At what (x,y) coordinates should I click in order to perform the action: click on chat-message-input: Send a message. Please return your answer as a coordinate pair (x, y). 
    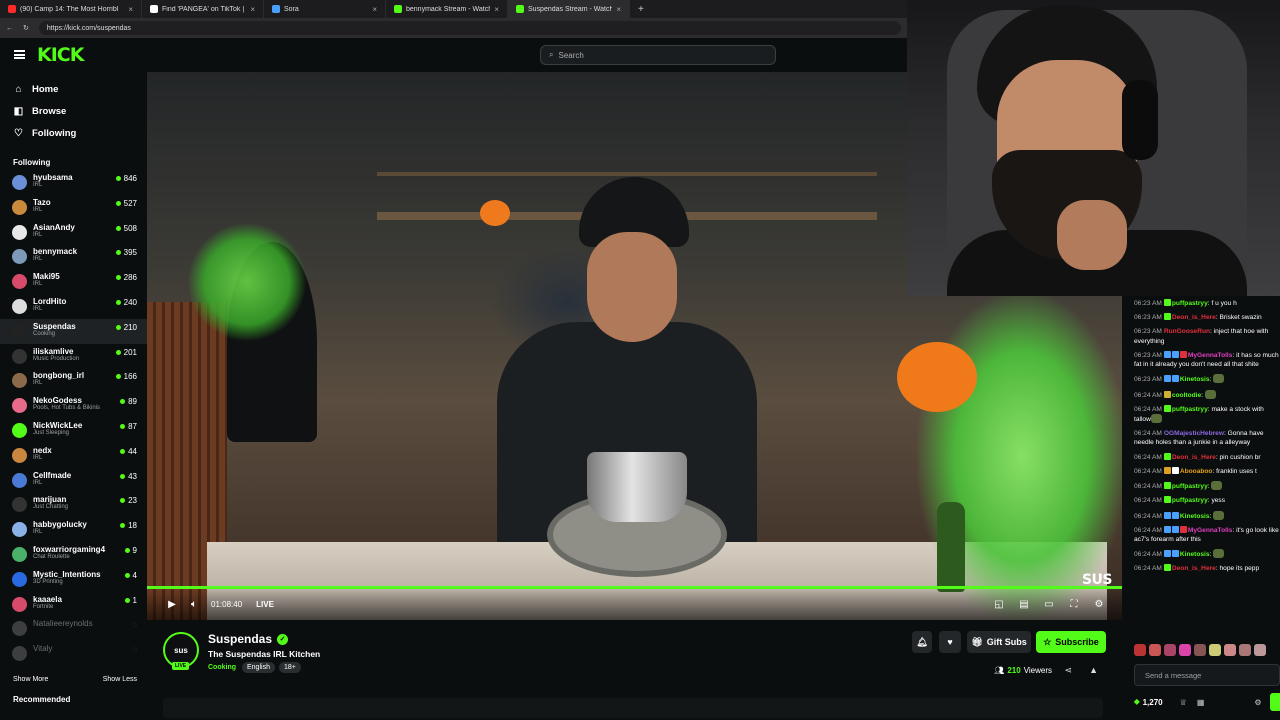
    Looking at the image, I should click on (1207, 675).